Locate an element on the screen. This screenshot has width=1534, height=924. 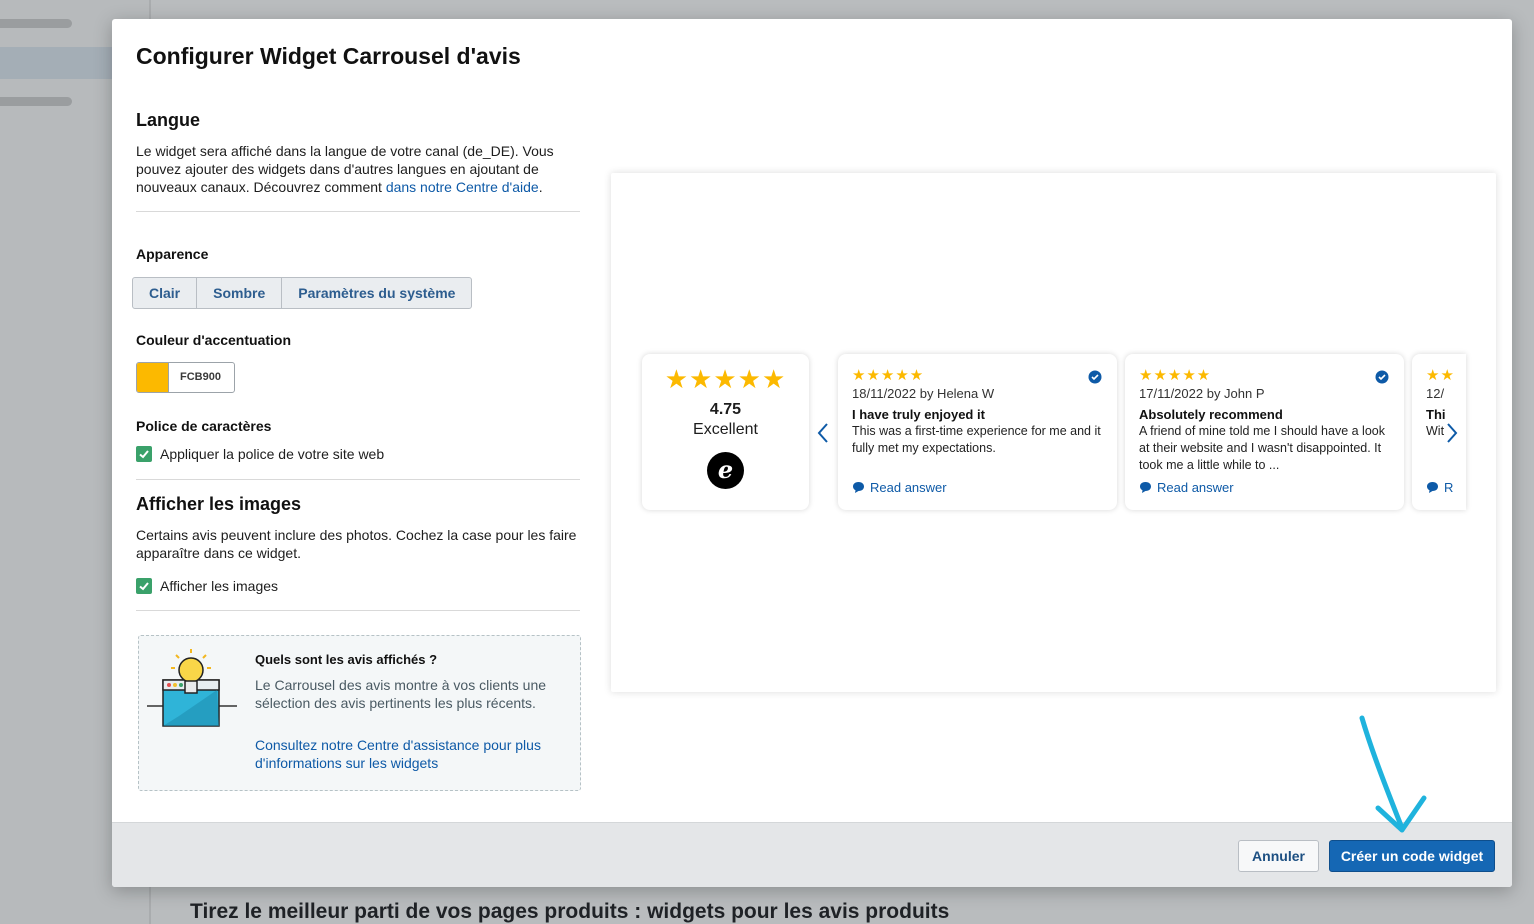
summary-card: ★★★★★ 4.75 Excellent e is located at coordinates (725, 432).